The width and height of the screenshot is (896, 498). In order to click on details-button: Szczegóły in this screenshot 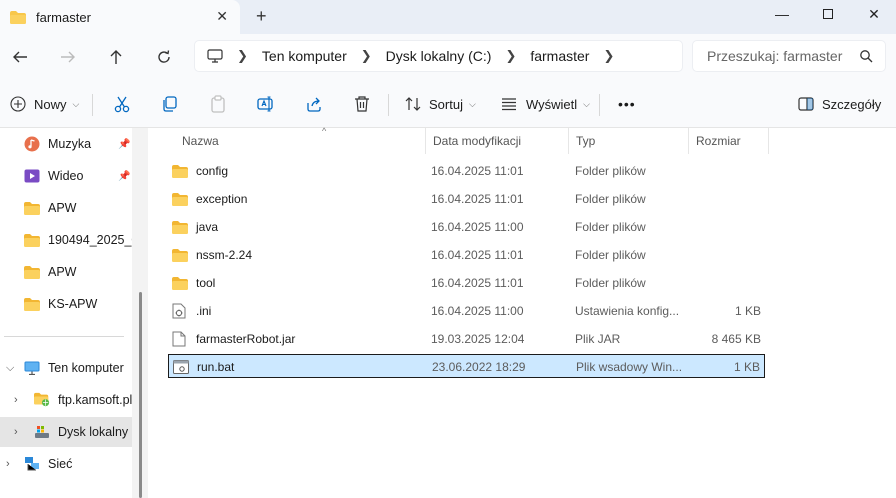, I will do `click(839, 104)`.